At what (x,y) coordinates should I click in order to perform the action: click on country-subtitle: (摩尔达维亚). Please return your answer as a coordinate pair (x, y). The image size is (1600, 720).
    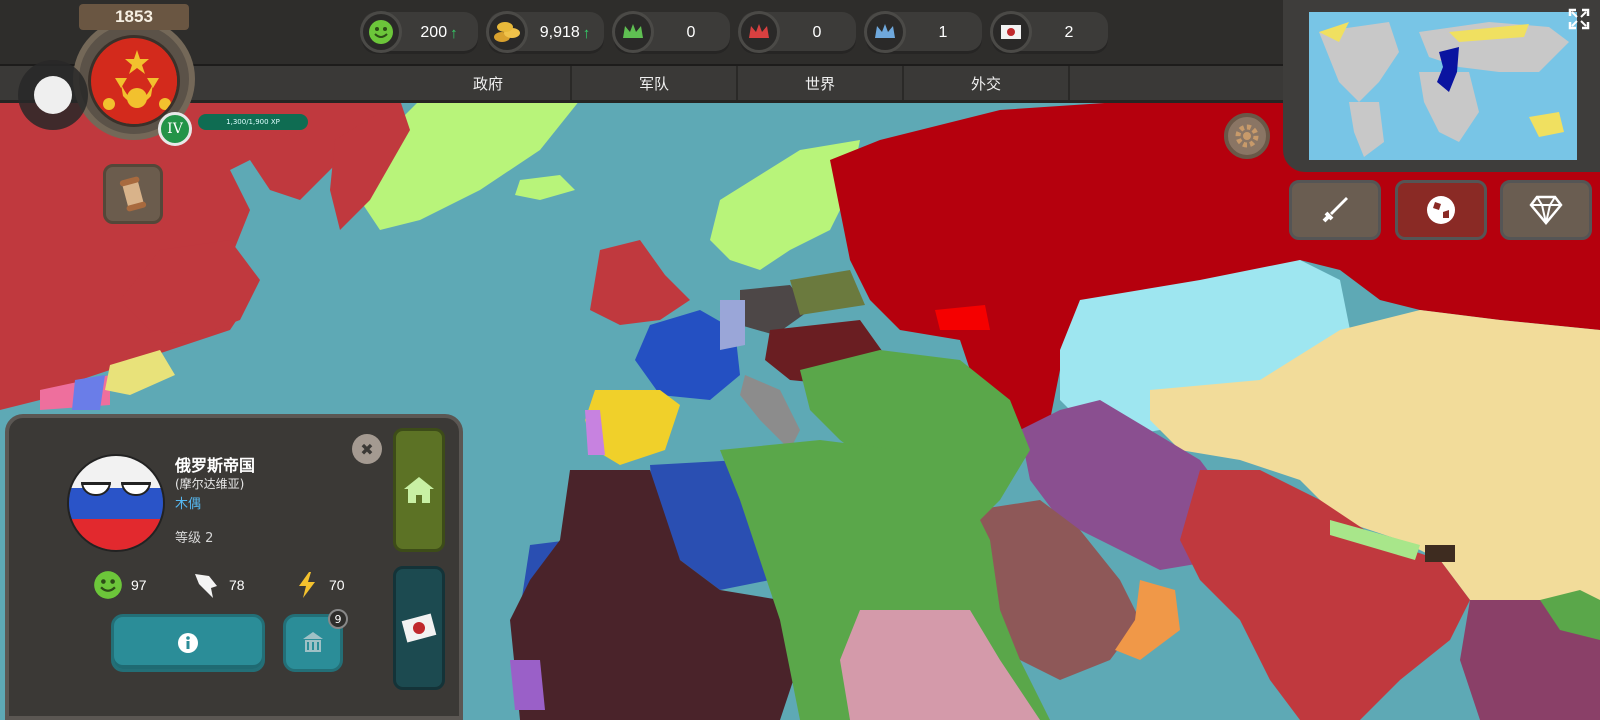
    Looking at the image, I should click on (210, 484).